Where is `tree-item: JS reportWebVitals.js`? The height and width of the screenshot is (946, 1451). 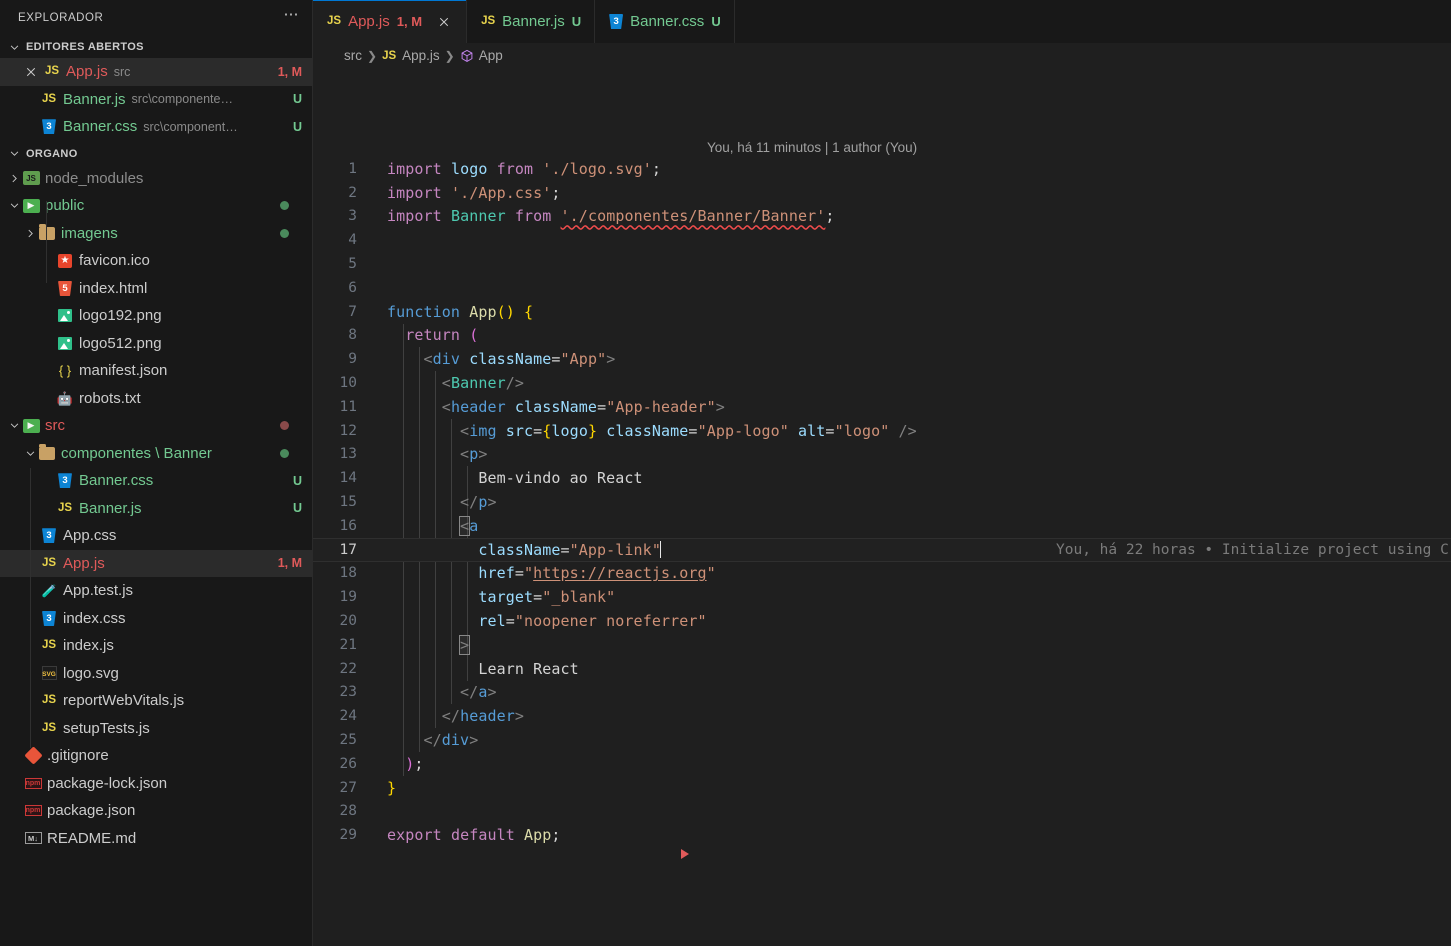
tree-item: JS reportWebVitals.js is located at coordinates (156, 701).